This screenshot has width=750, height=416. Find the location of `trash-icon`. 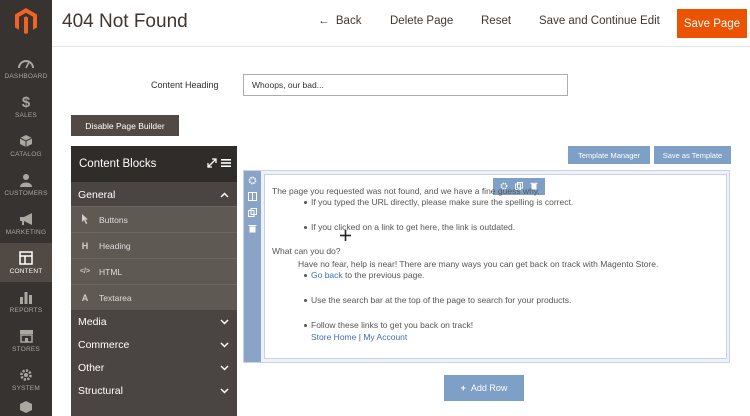

trash-icon is located at coordinates (252, 228).